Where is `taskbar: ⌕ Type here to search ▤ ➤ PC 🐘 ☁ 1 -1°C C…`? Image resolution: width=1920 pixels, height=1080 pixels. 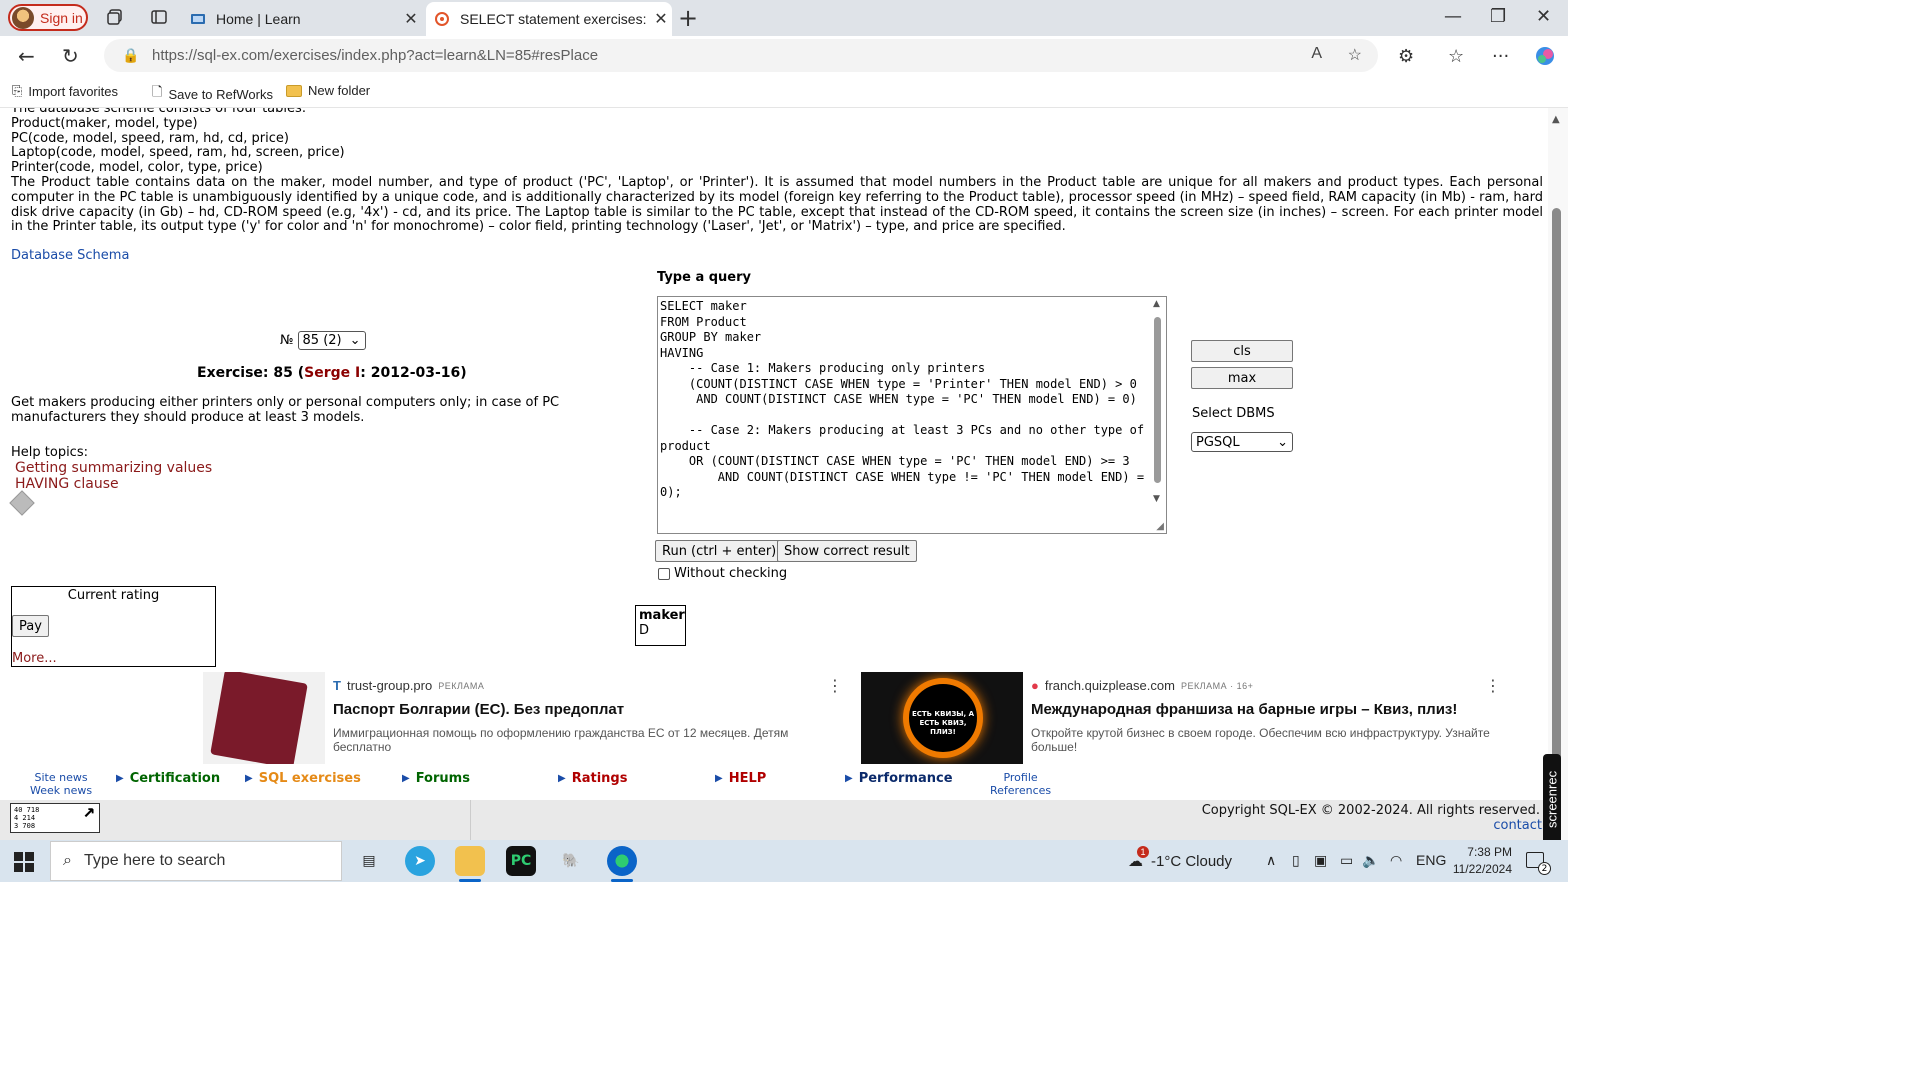
taskbar: ⌕ Type here to search ▤ ➤ PC 🐘 ☁ 1 -1°C C… is located at coordinates (784, 861).